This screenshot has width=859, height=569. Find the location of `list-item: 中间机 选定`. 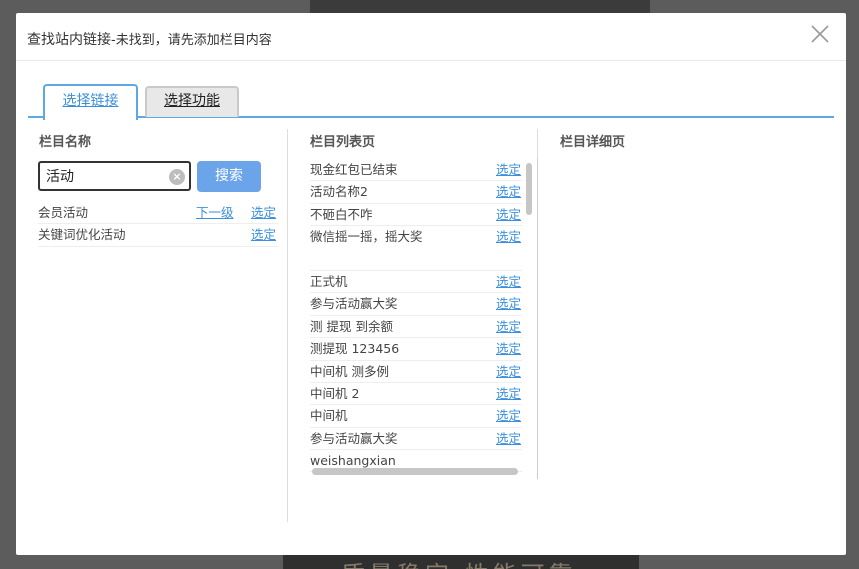

list-item: 中间机 选定 is located at coordinates (416, 416).